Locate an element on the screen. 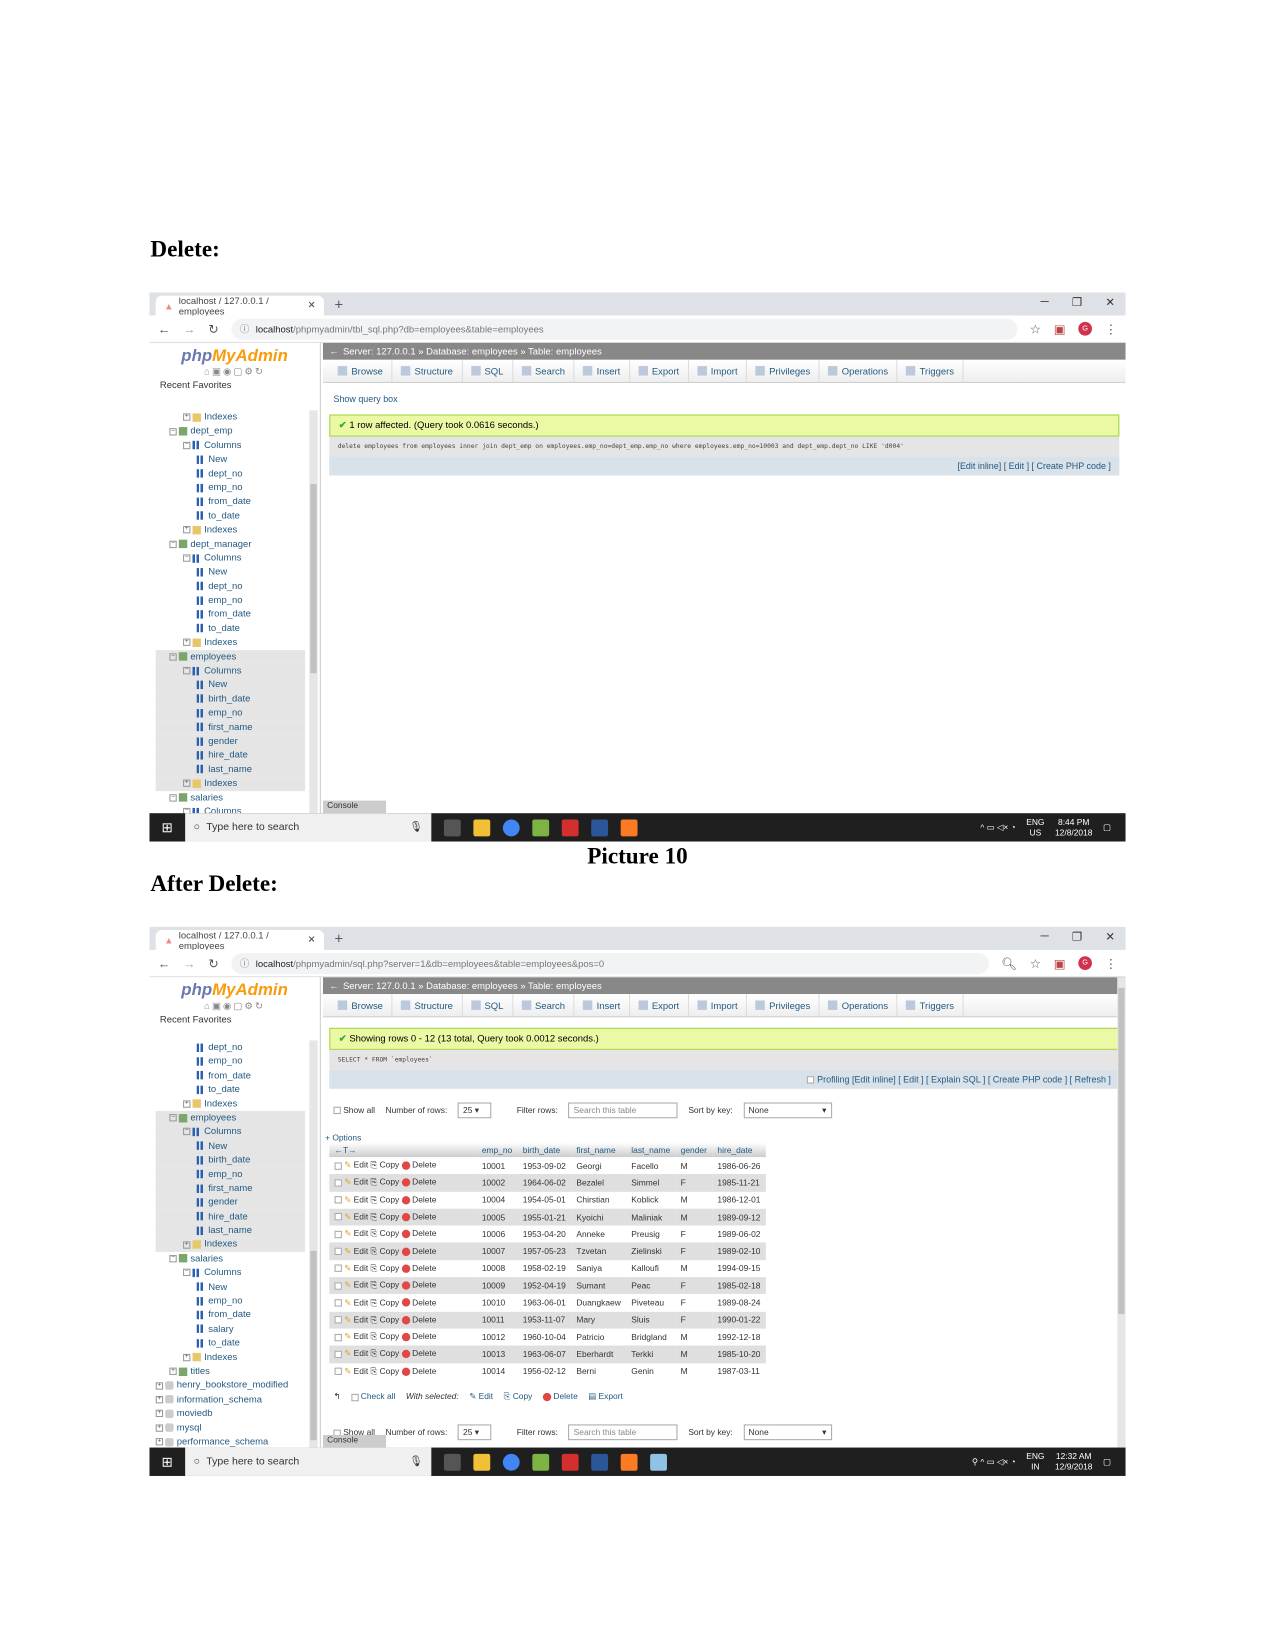 This screenshot has width=1275, height=1650. expand-icon: − is located at coordinates (187, 1273).